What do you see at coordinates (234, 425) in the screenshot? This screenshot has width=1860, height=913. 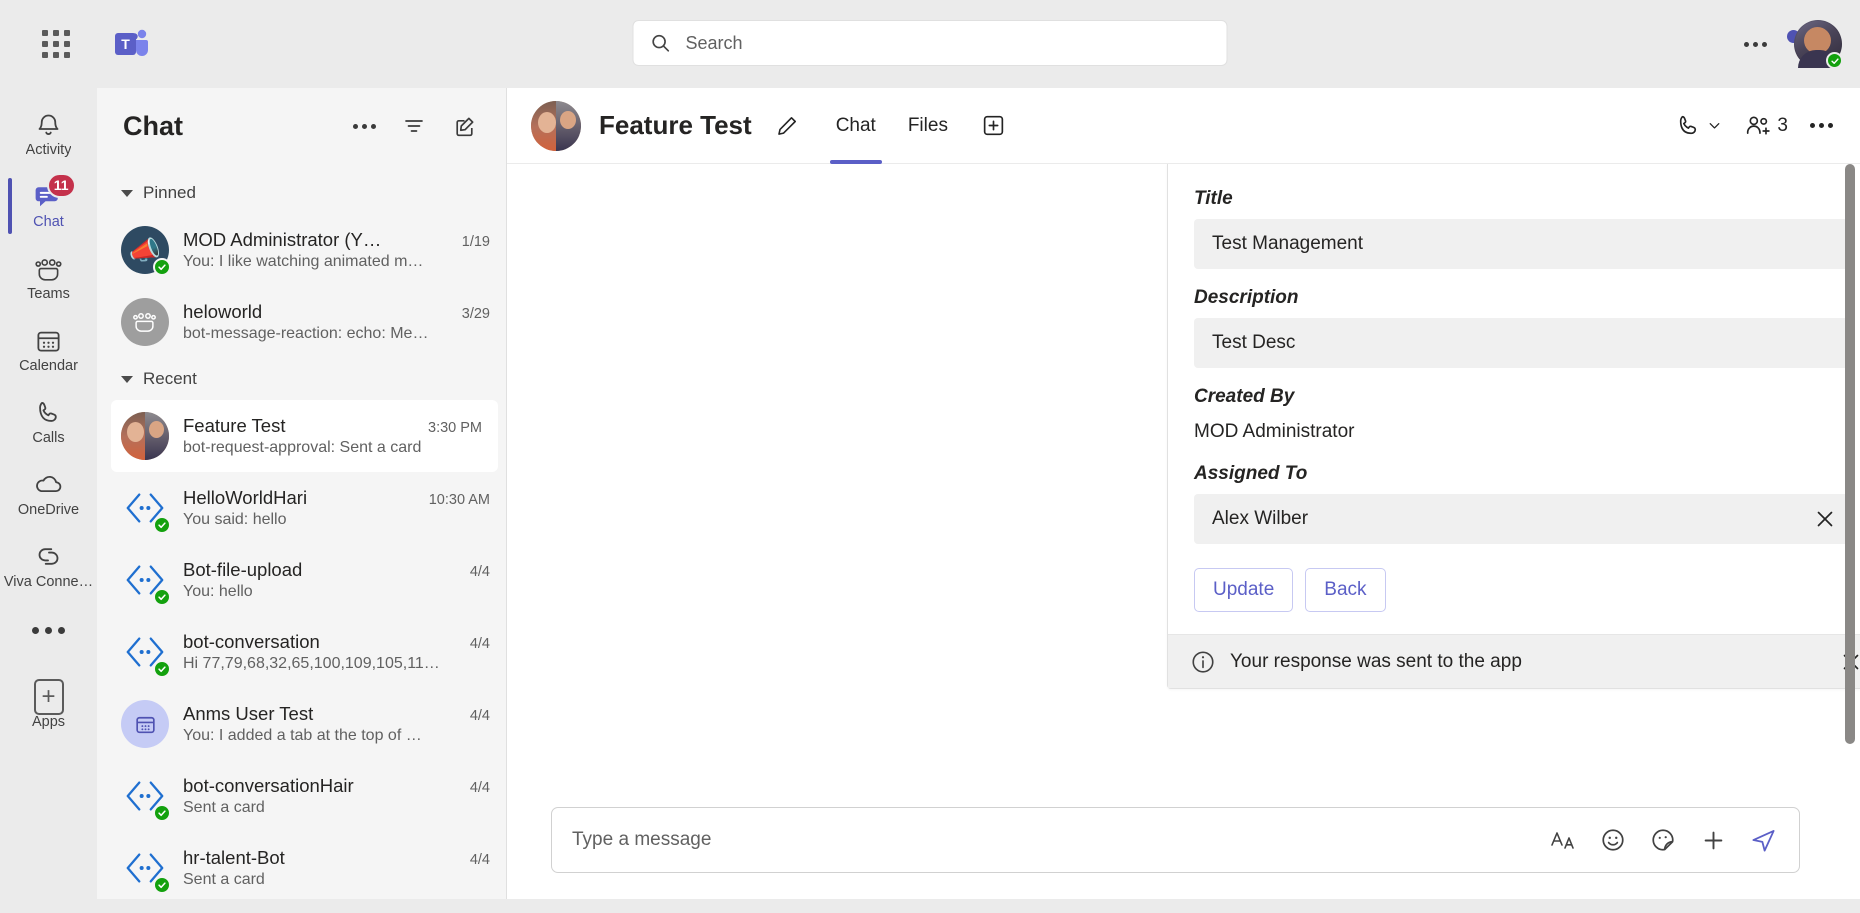 I see `chat-item-name: Feature Test` at bounding box center [234, 425].